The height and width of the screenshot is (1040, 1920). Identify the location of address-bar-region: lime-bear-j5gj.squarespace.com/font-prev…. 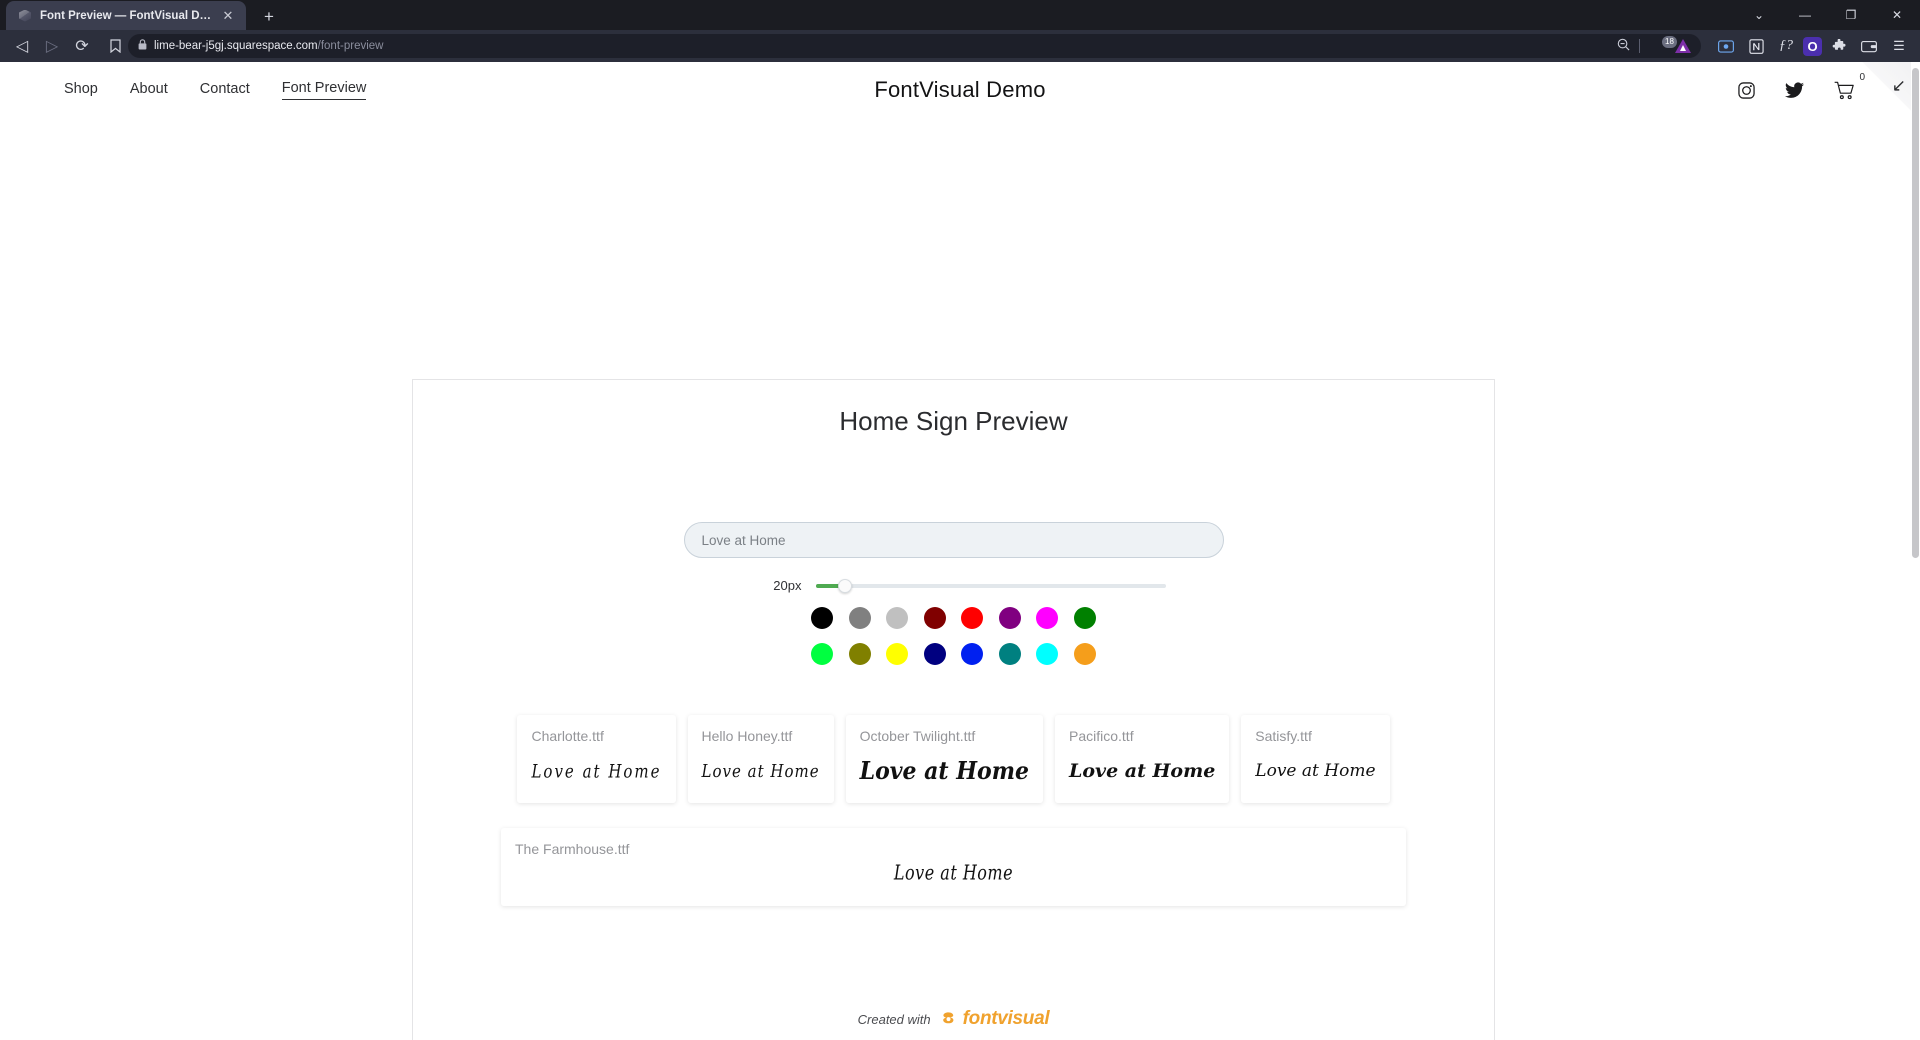
(901, 46).